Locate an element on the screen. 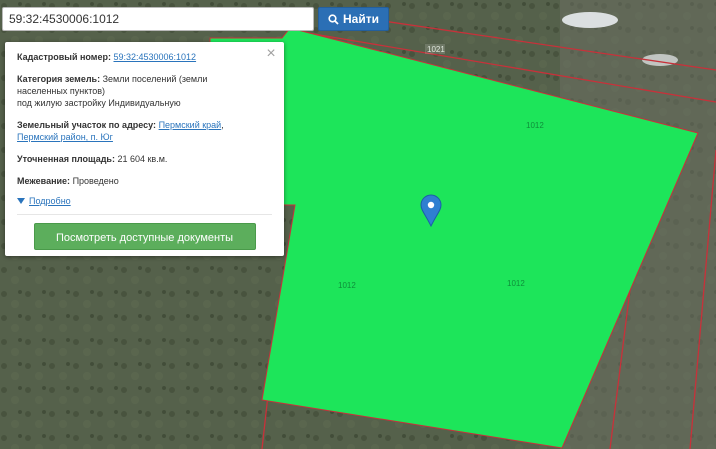  snow-patch is located at coordinates (590, 20).